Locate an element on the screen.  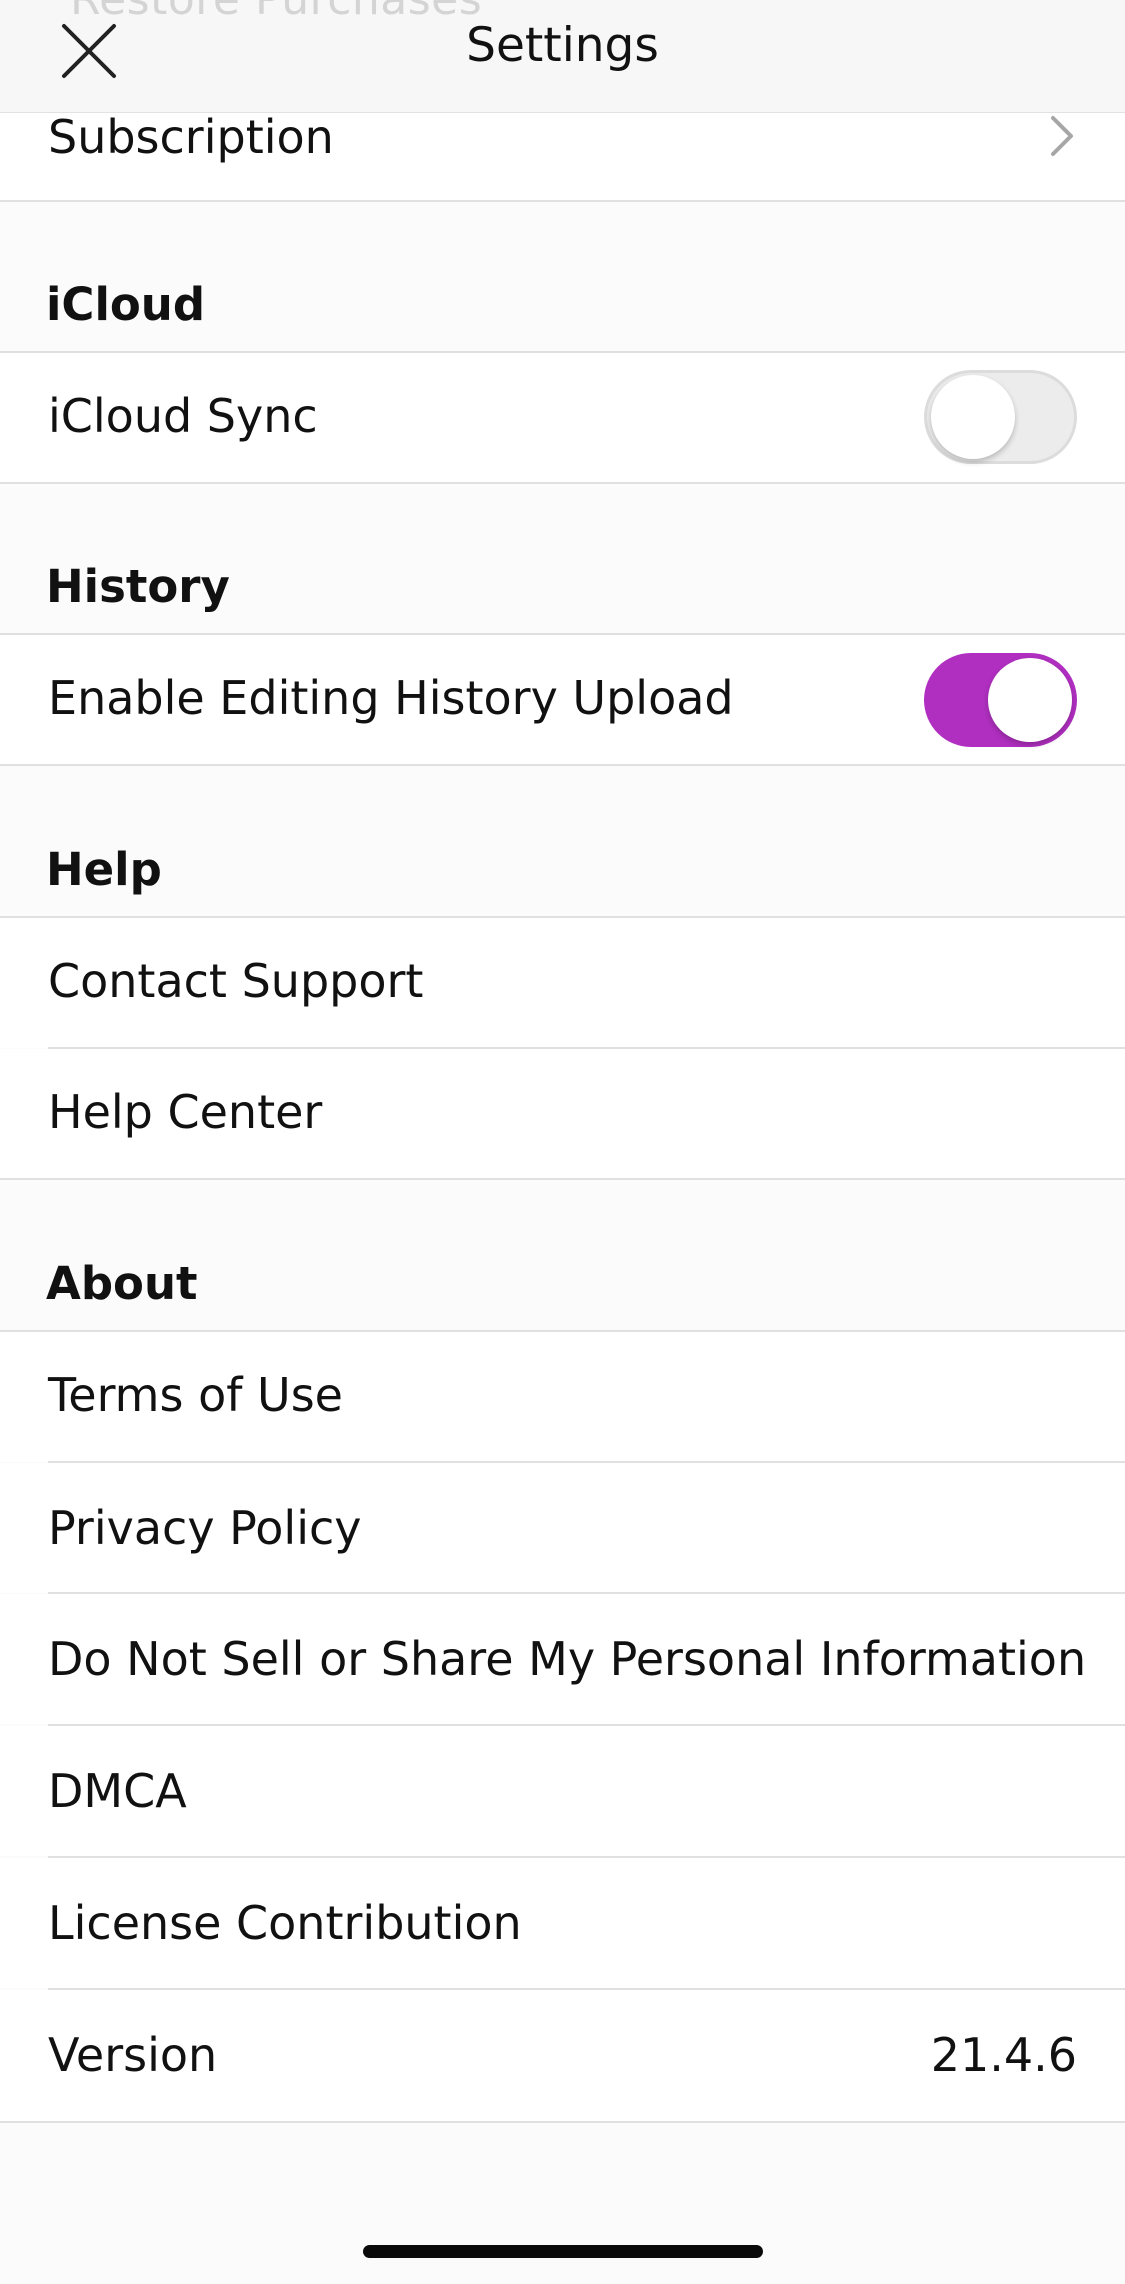
history-upload-toggle is located at coordinates (1000, 700).